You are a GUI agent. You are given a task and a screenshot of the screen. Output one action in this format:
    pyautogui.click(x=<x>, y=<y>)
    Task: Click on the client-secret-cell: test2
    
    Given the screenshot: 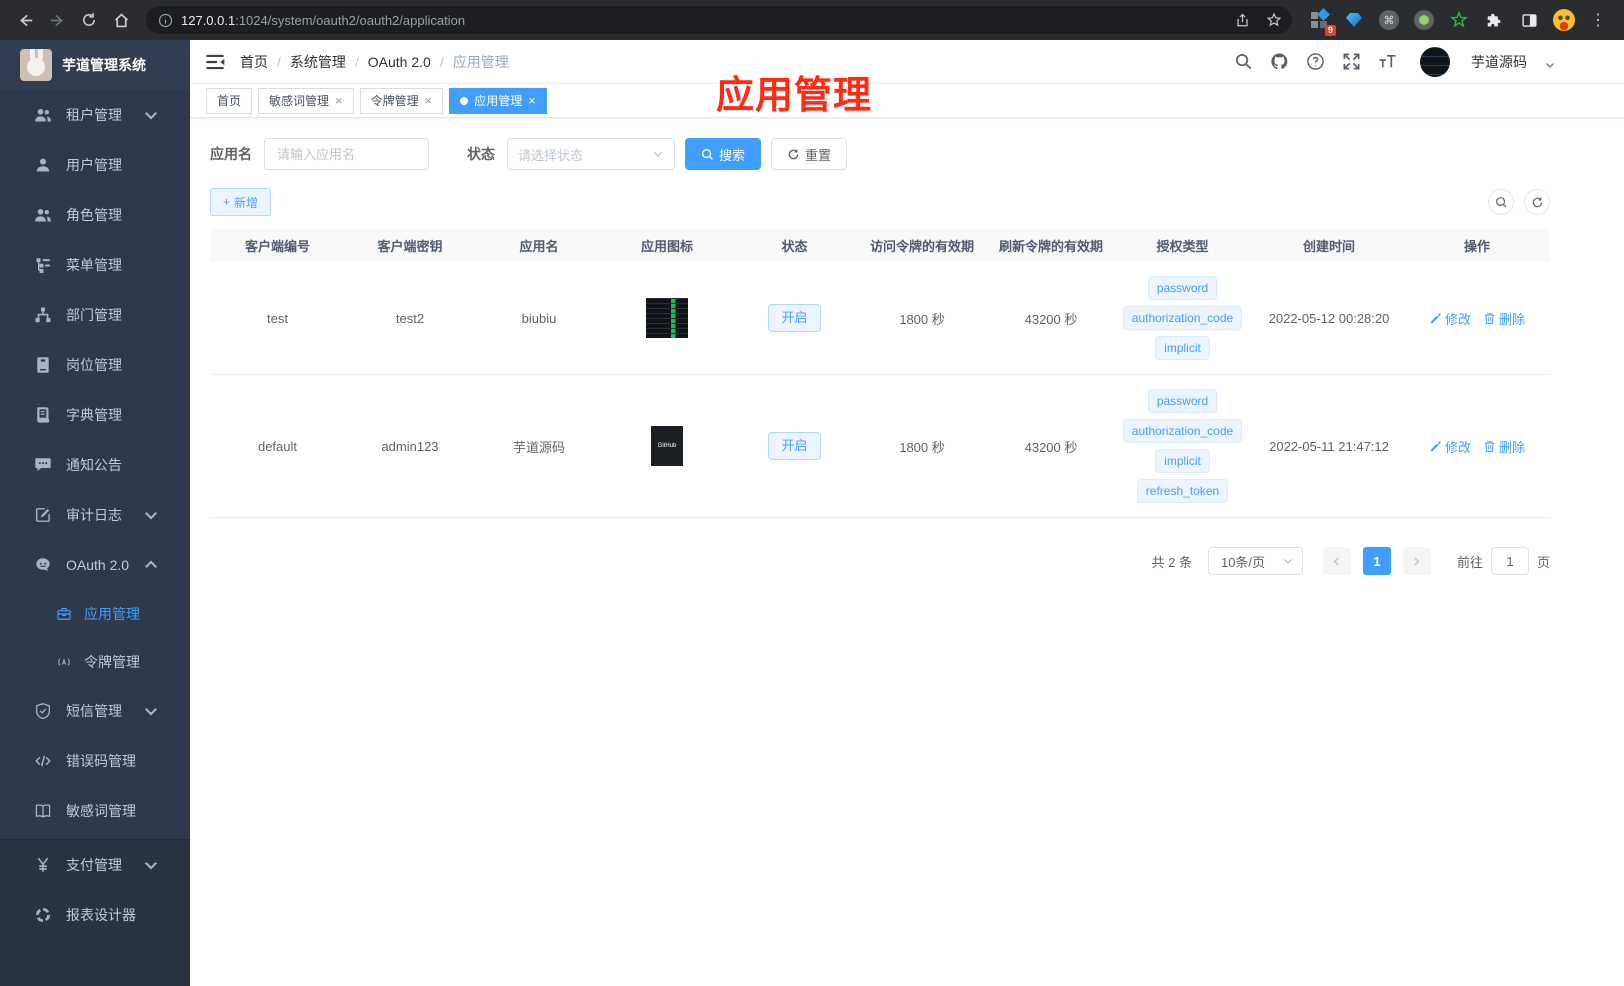 What is the action you would take?
    pyautogui.click(x=410, y=318)
    